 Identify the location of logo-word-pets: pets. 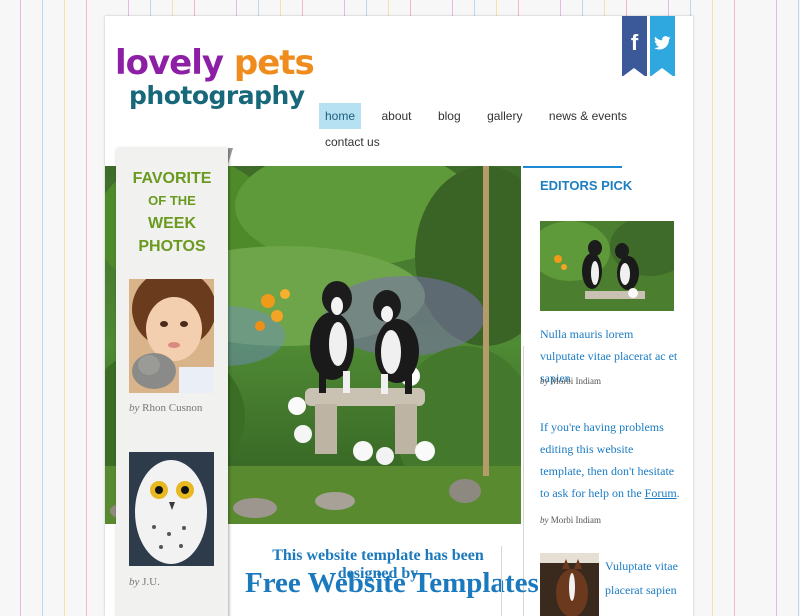
(274, 63).